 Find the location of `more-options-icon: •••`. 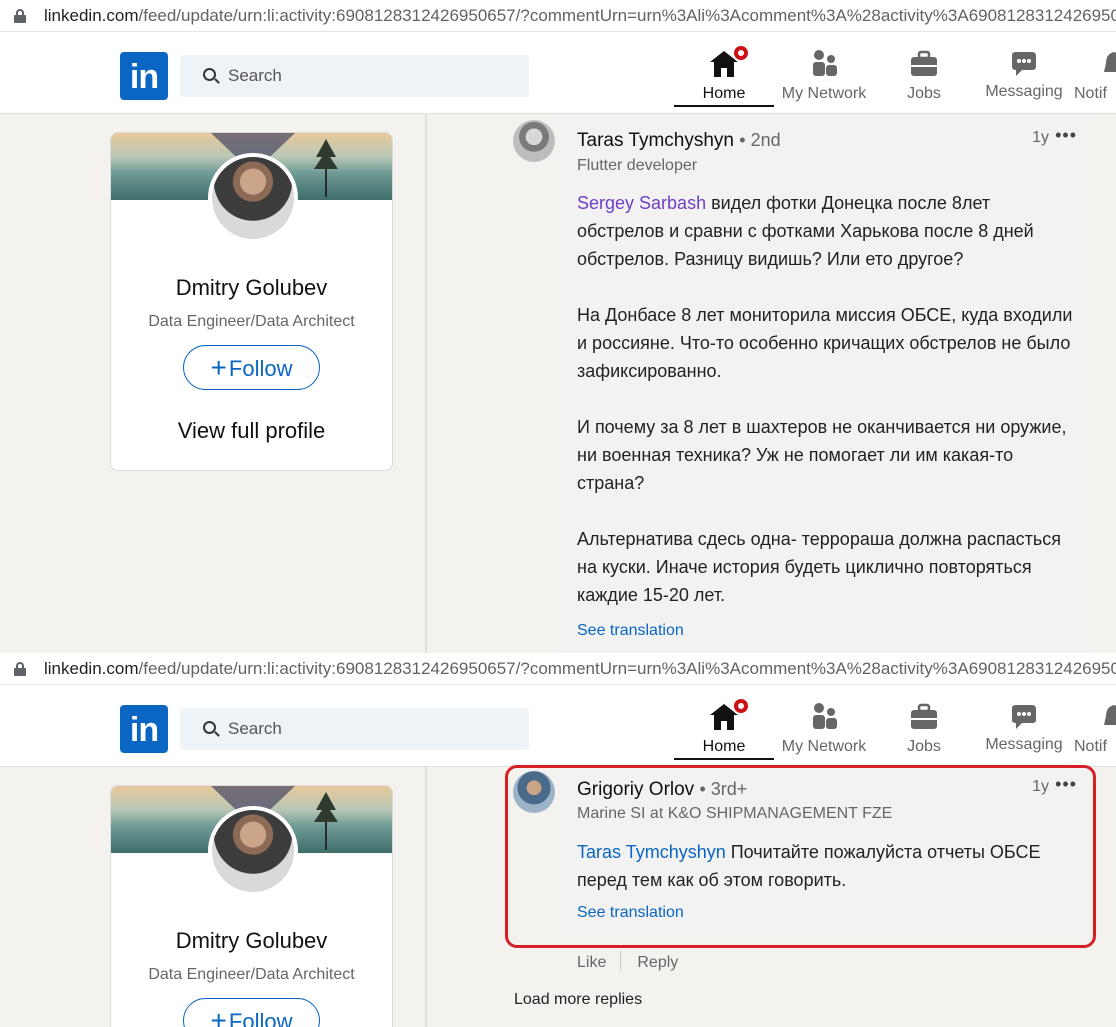

more-options-icon: ••• is located at coordinates (1066, 135).